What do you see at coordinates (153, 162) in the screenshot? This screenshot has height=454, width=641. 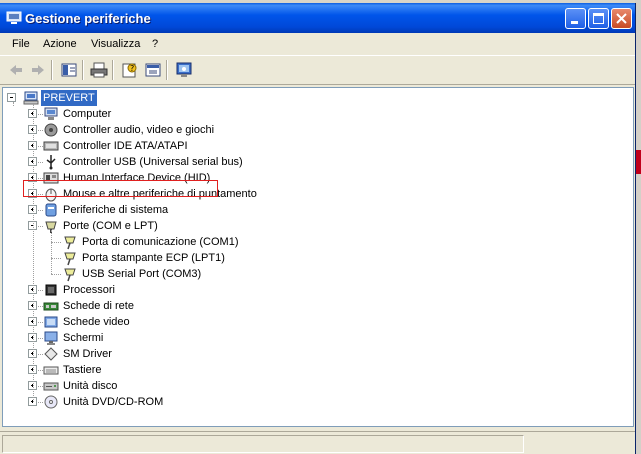 I see `tree-item-label: Controller USB (Universal serial bus)` at bounding box center [153, 162].